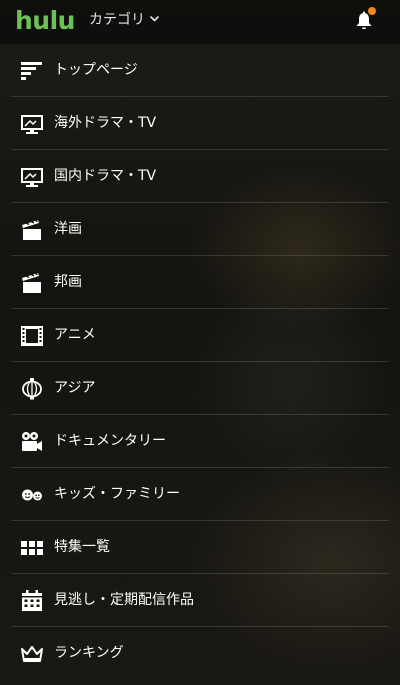  I want to click on menu-item-japanese-movies: 邦画, so click(200, 282).